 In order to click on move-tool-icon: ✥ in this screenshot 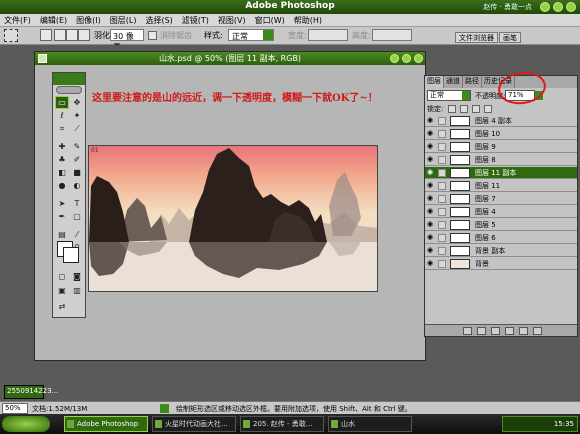, I will do `click(77, 102)`.